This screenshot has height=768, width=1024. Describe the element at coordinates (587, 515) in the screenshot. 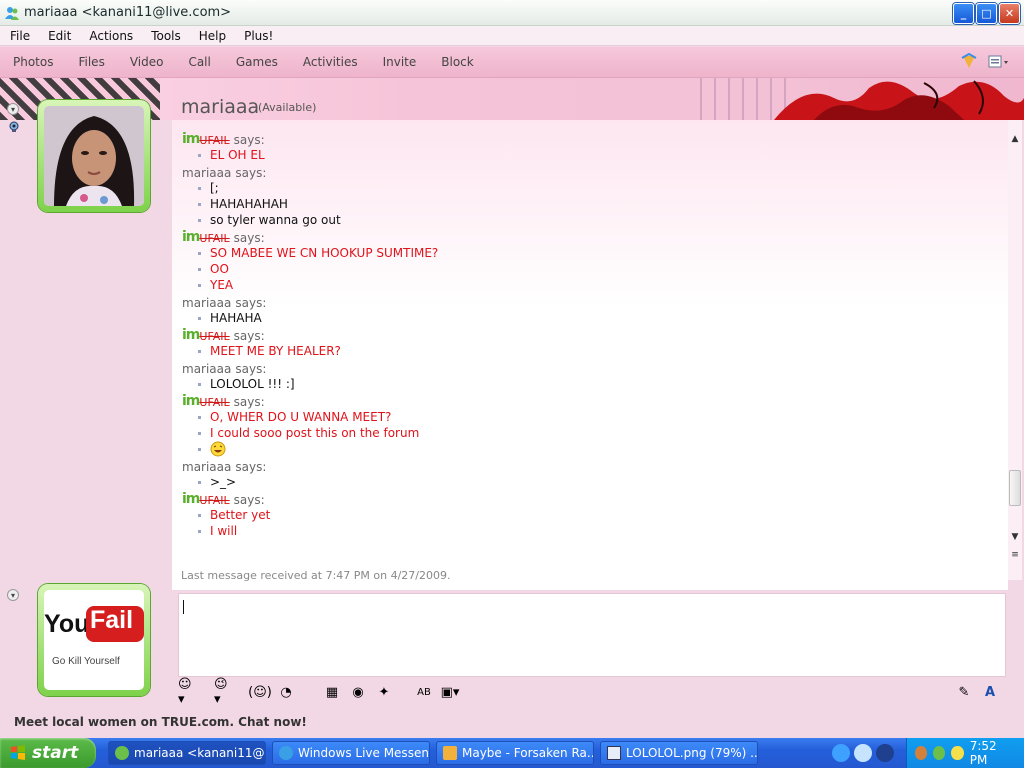

I see `message-line: Better yet` at that location.